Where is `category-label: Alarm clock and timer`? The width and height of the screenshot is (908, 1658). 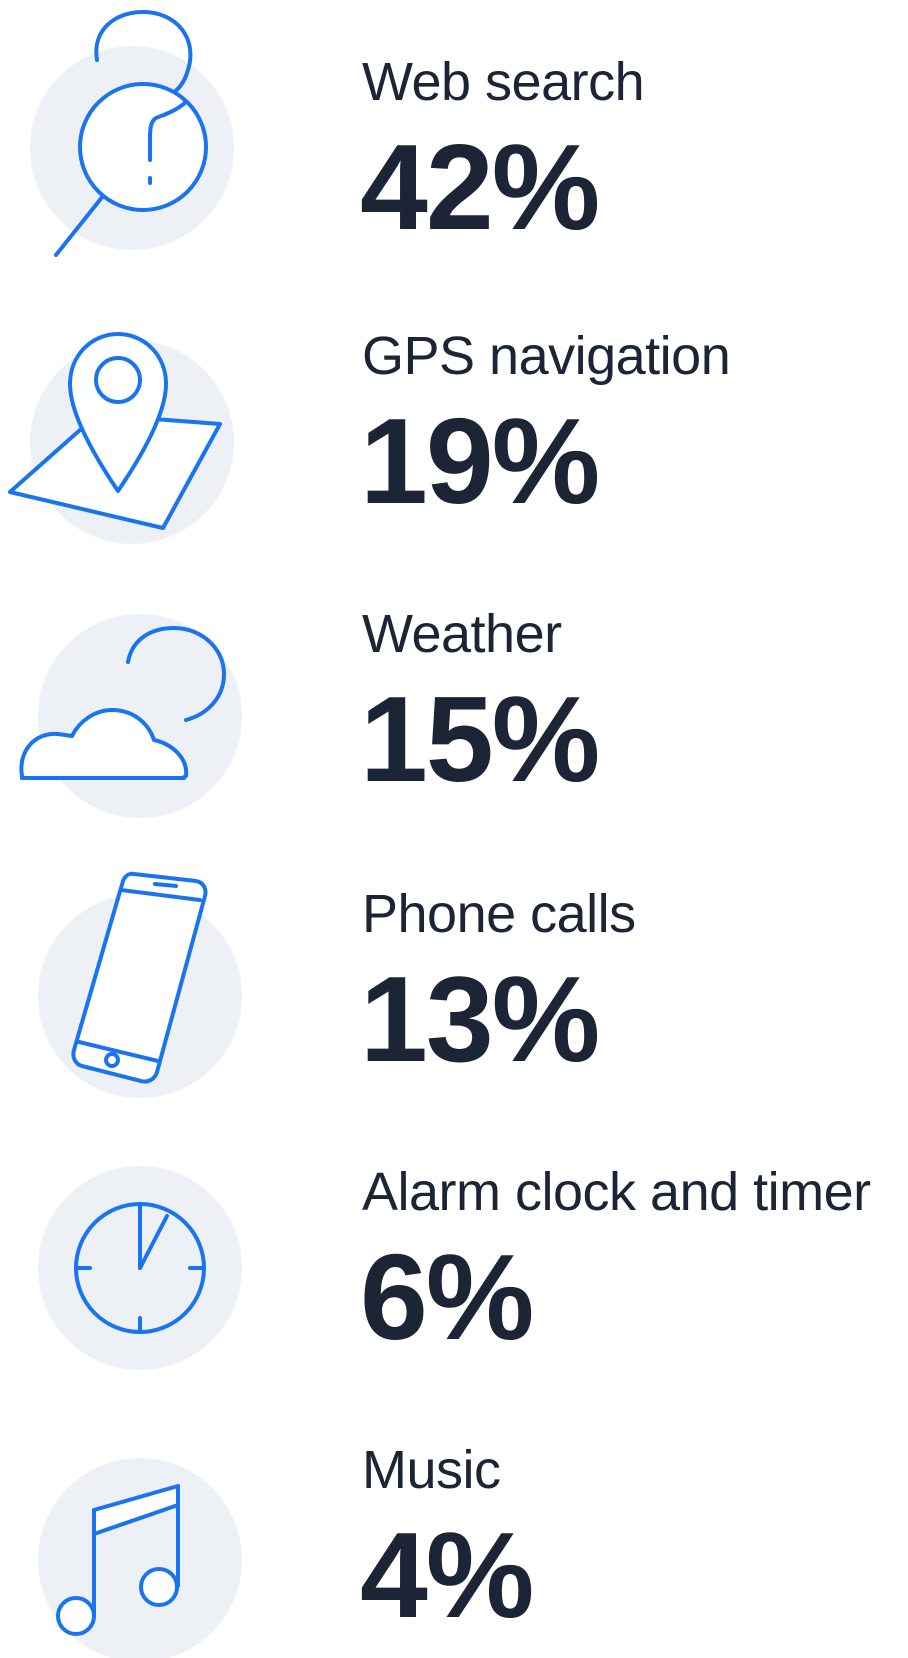
category-label: Alarm clock and timer is located at coordinates (616, 1192).